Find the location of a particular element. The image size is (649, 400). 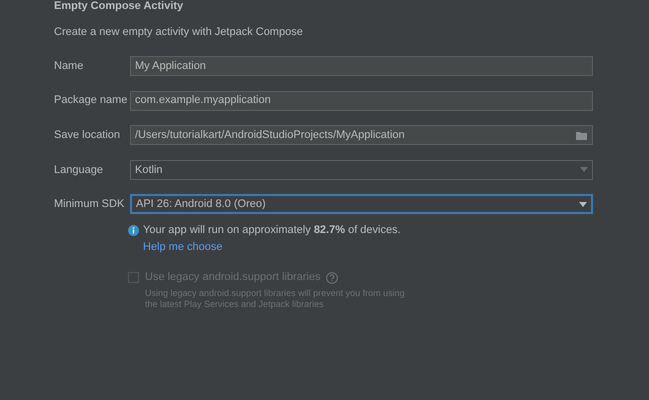

field-label: Minimum SDK is located at coordinates (90, 204).